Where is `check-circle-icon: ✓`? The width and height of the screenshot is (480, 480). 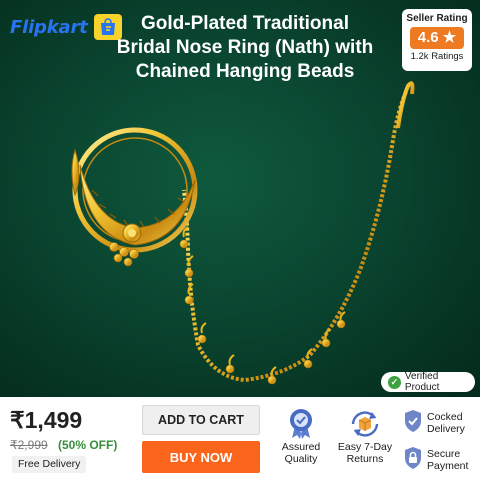
check-circle-icon: ✓ is located at coordinates (394, 382).